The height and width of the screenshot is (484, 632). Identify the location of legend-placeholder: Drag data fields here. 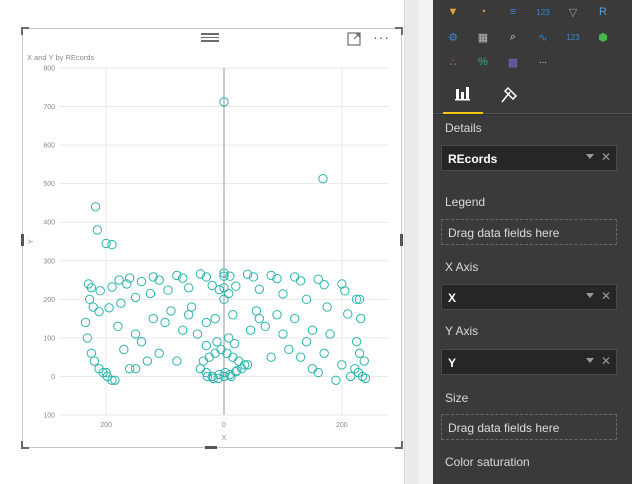
(504, 233).